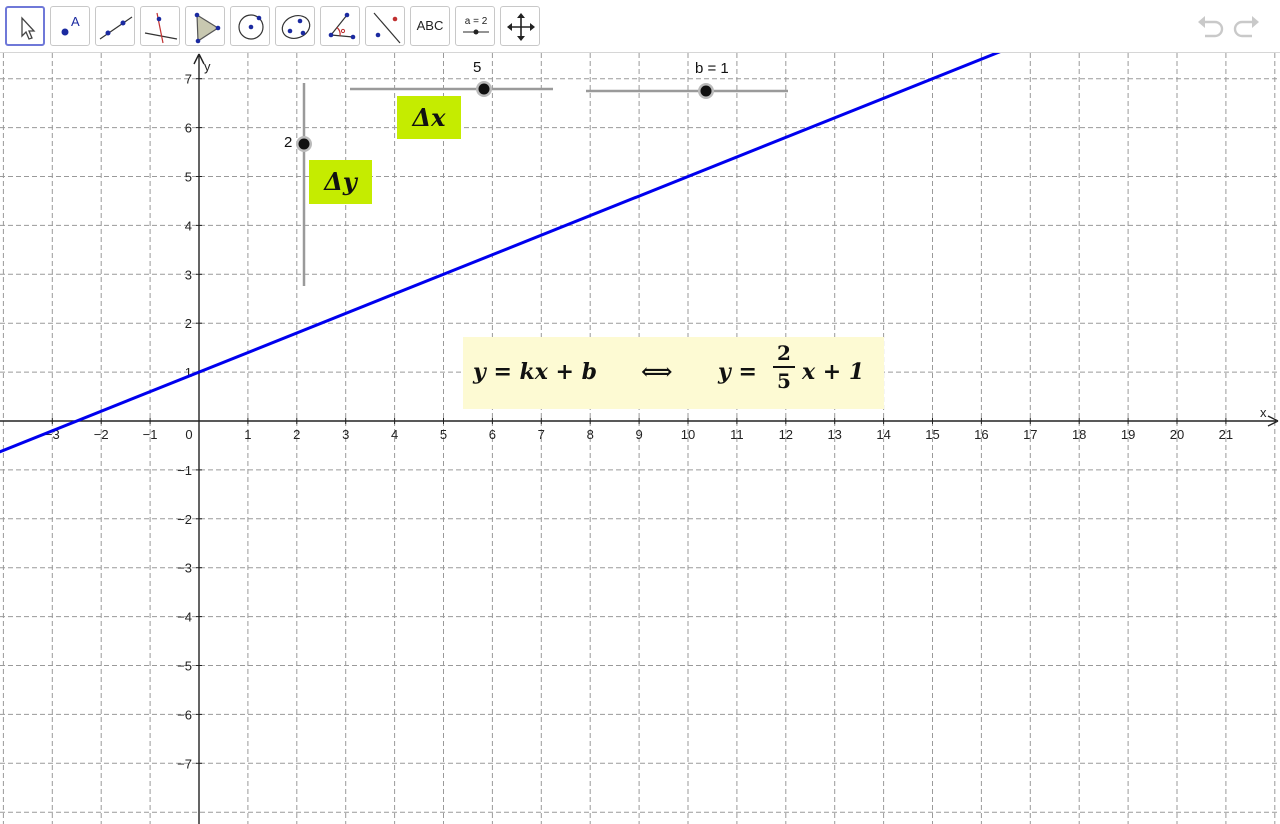 This screenshot has height=824, width=1280. What do you see at coordinates (590, 434) in the screenshot?
I see `x-tick-label: 8` at bounding box center [590, 434].